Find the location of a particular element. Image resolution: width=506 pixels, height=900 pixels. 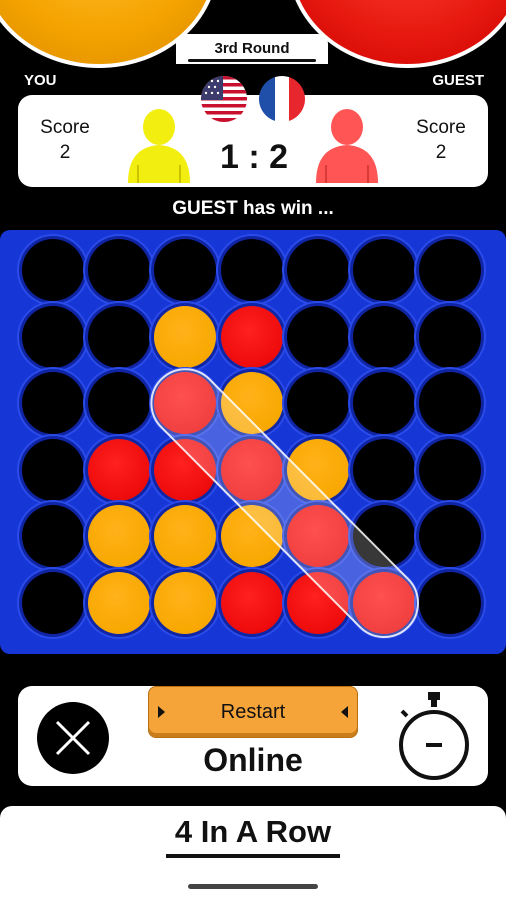

yellow-player-icon is located at coordinates (159, 146).